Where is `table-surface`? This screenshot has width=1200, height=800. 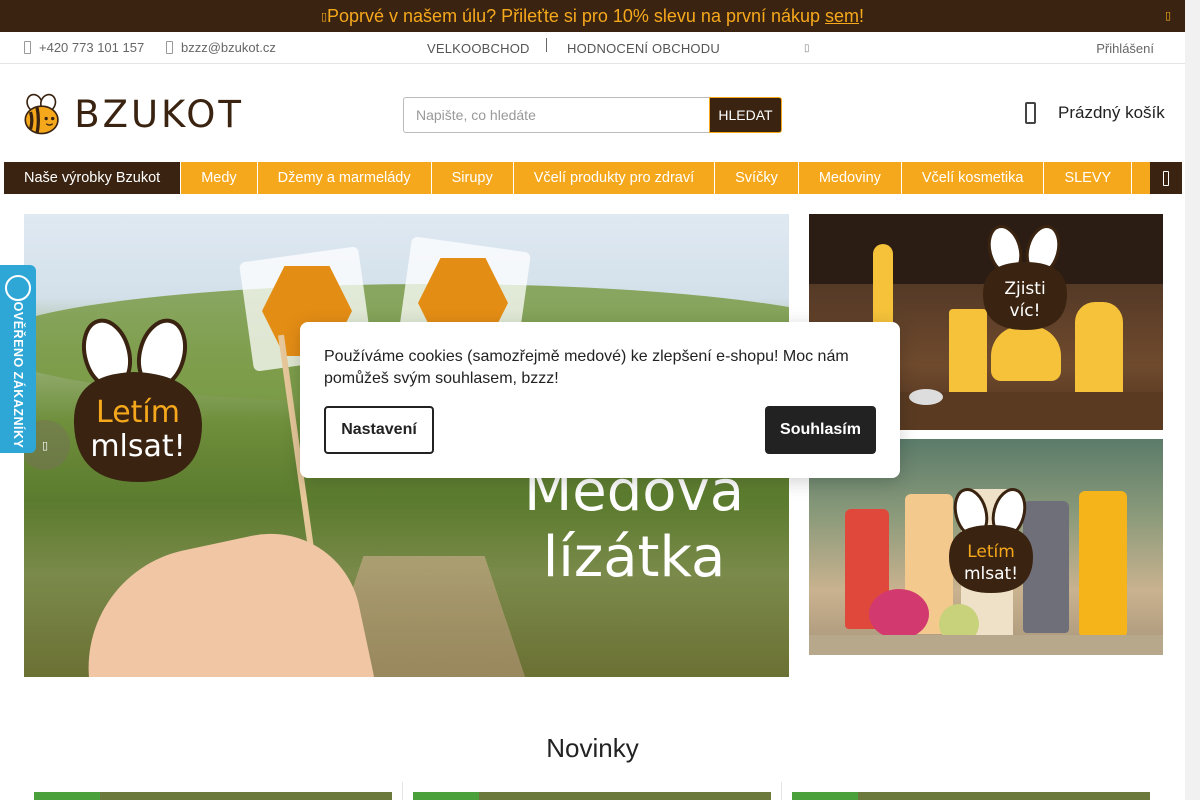 table-surface is located at coordinates (986, 645).